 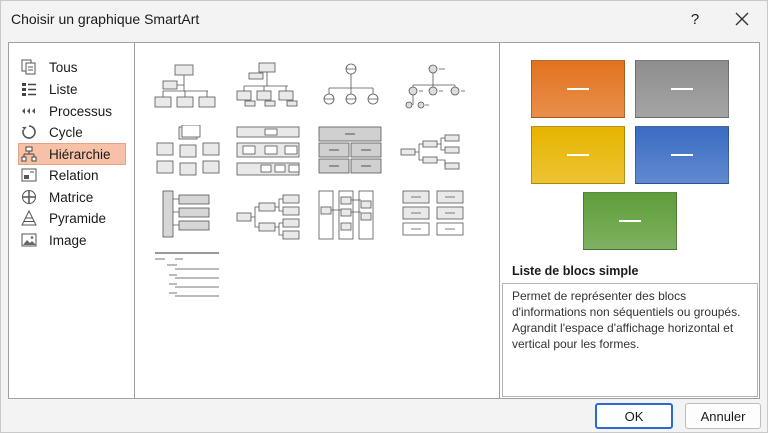 What do you see at coordinates (29, 218) in the screenshot?
I see `pyramid-icon` at bounding box center [29, 218].